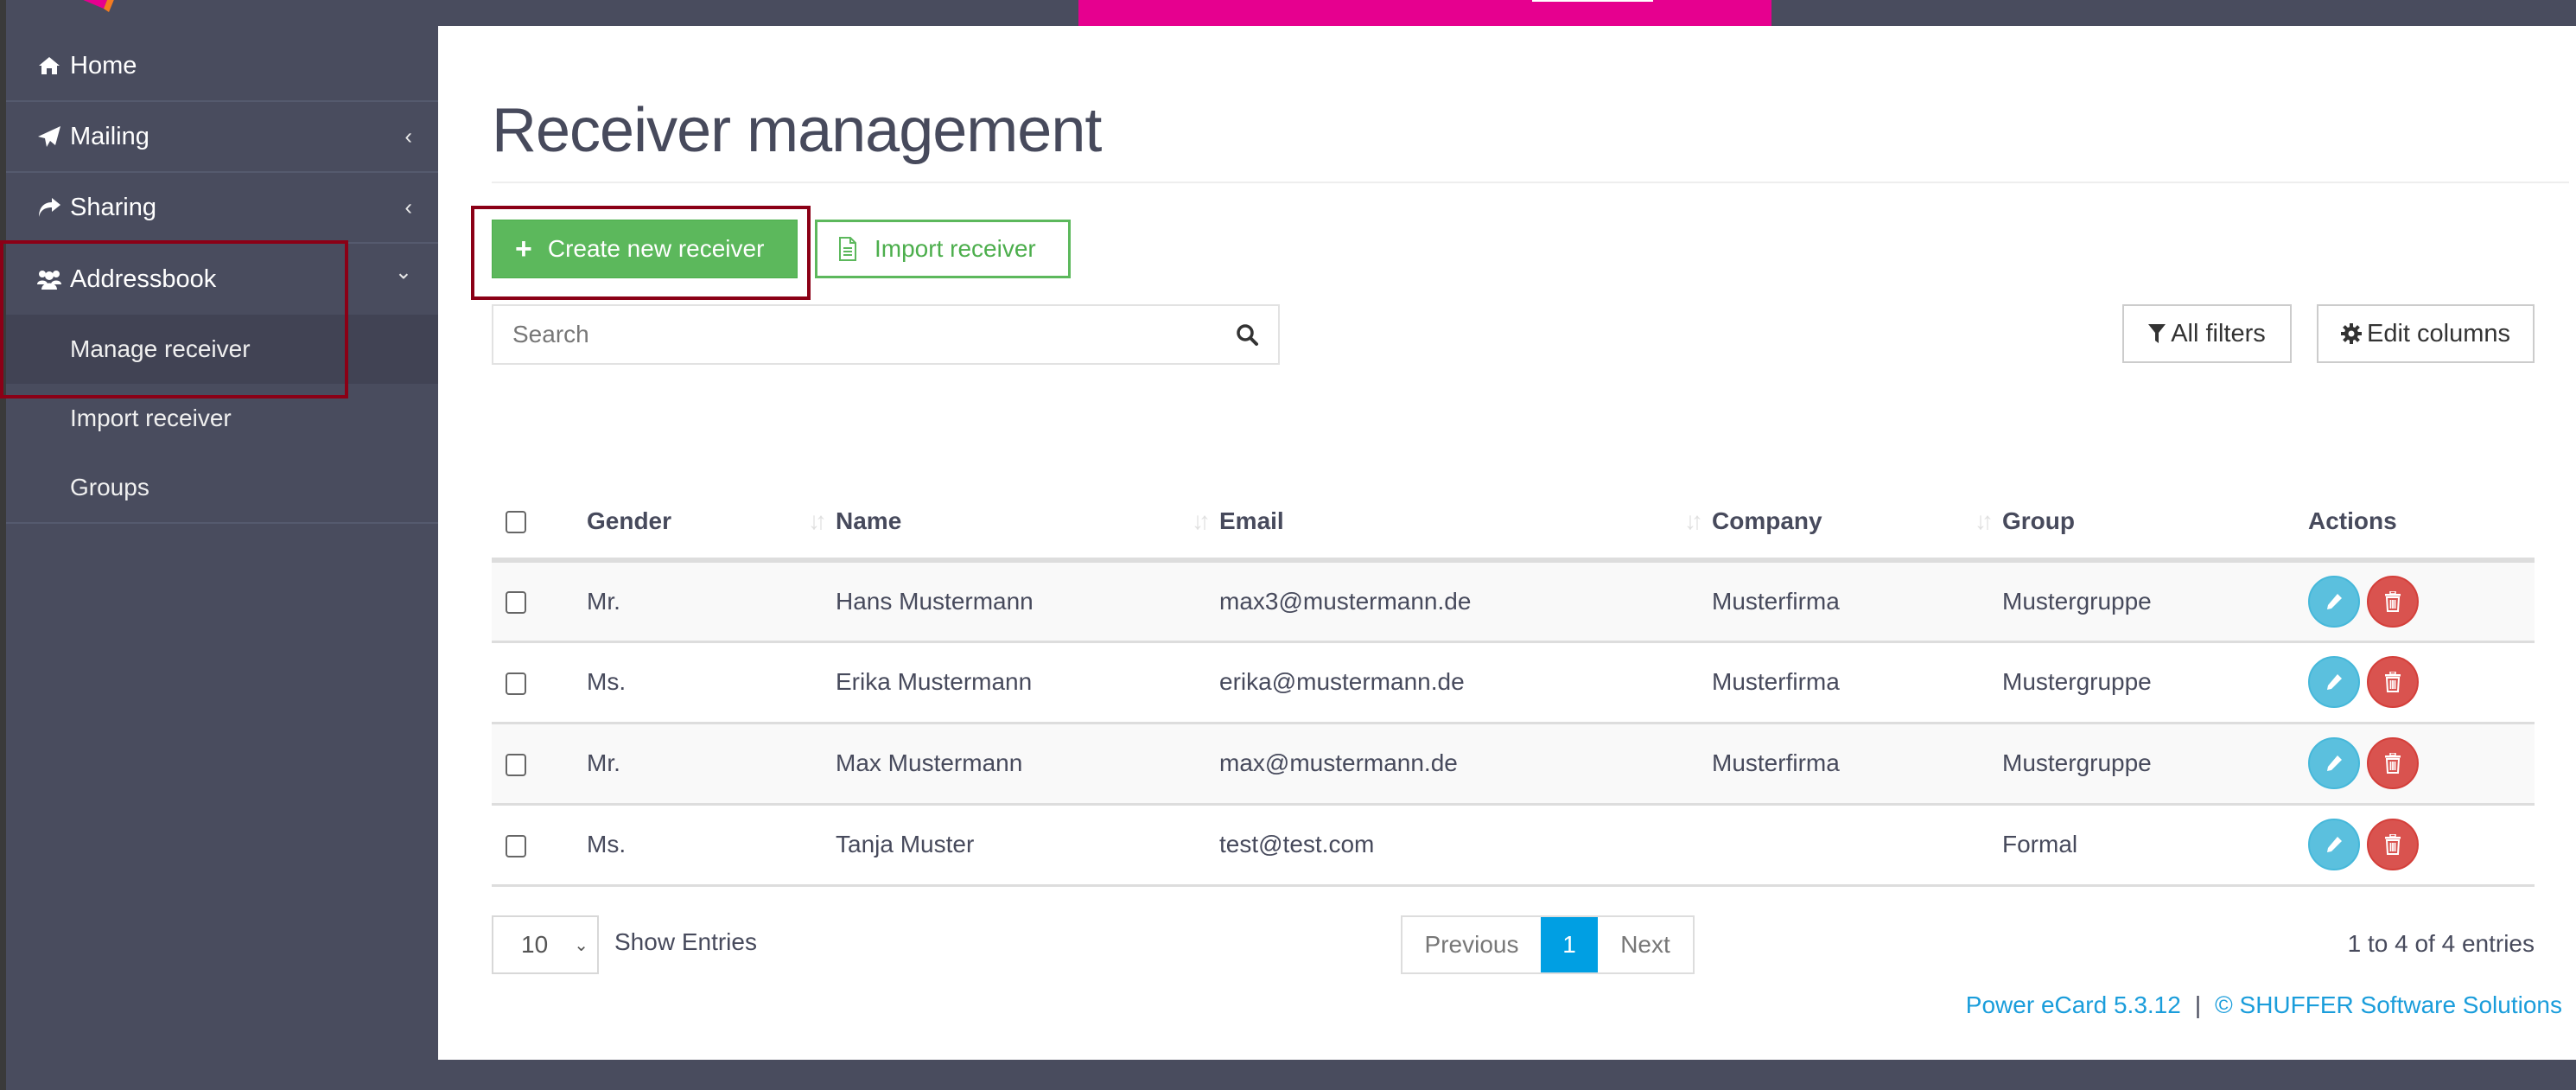  I want to click on sidebar-subitem-import-receiver: Import receiver, so click(222, 418).